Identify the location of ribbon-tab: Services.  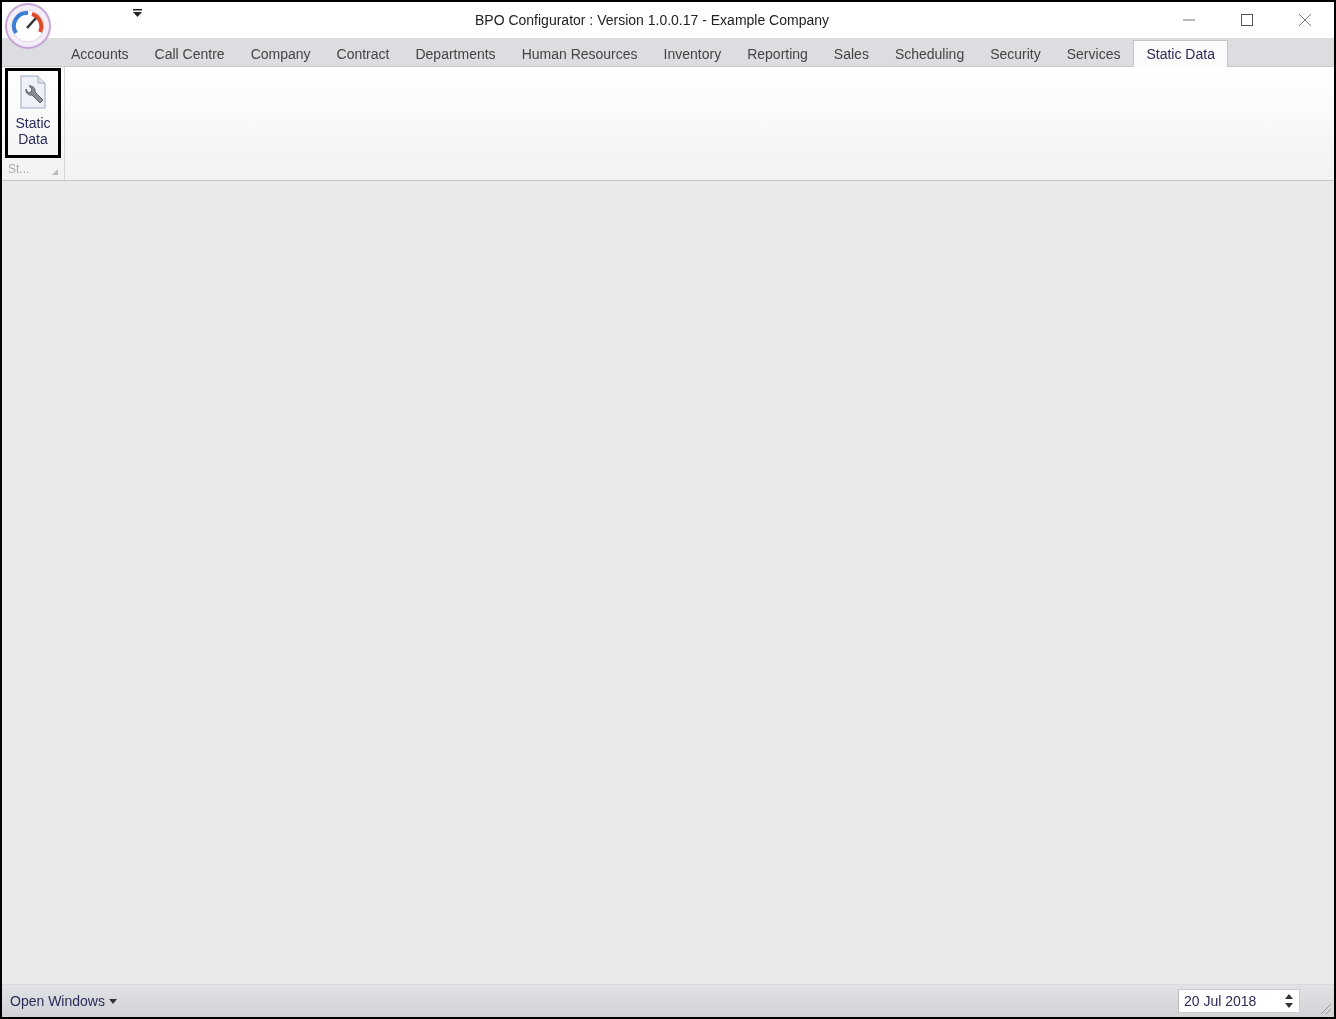
(1093, 53).